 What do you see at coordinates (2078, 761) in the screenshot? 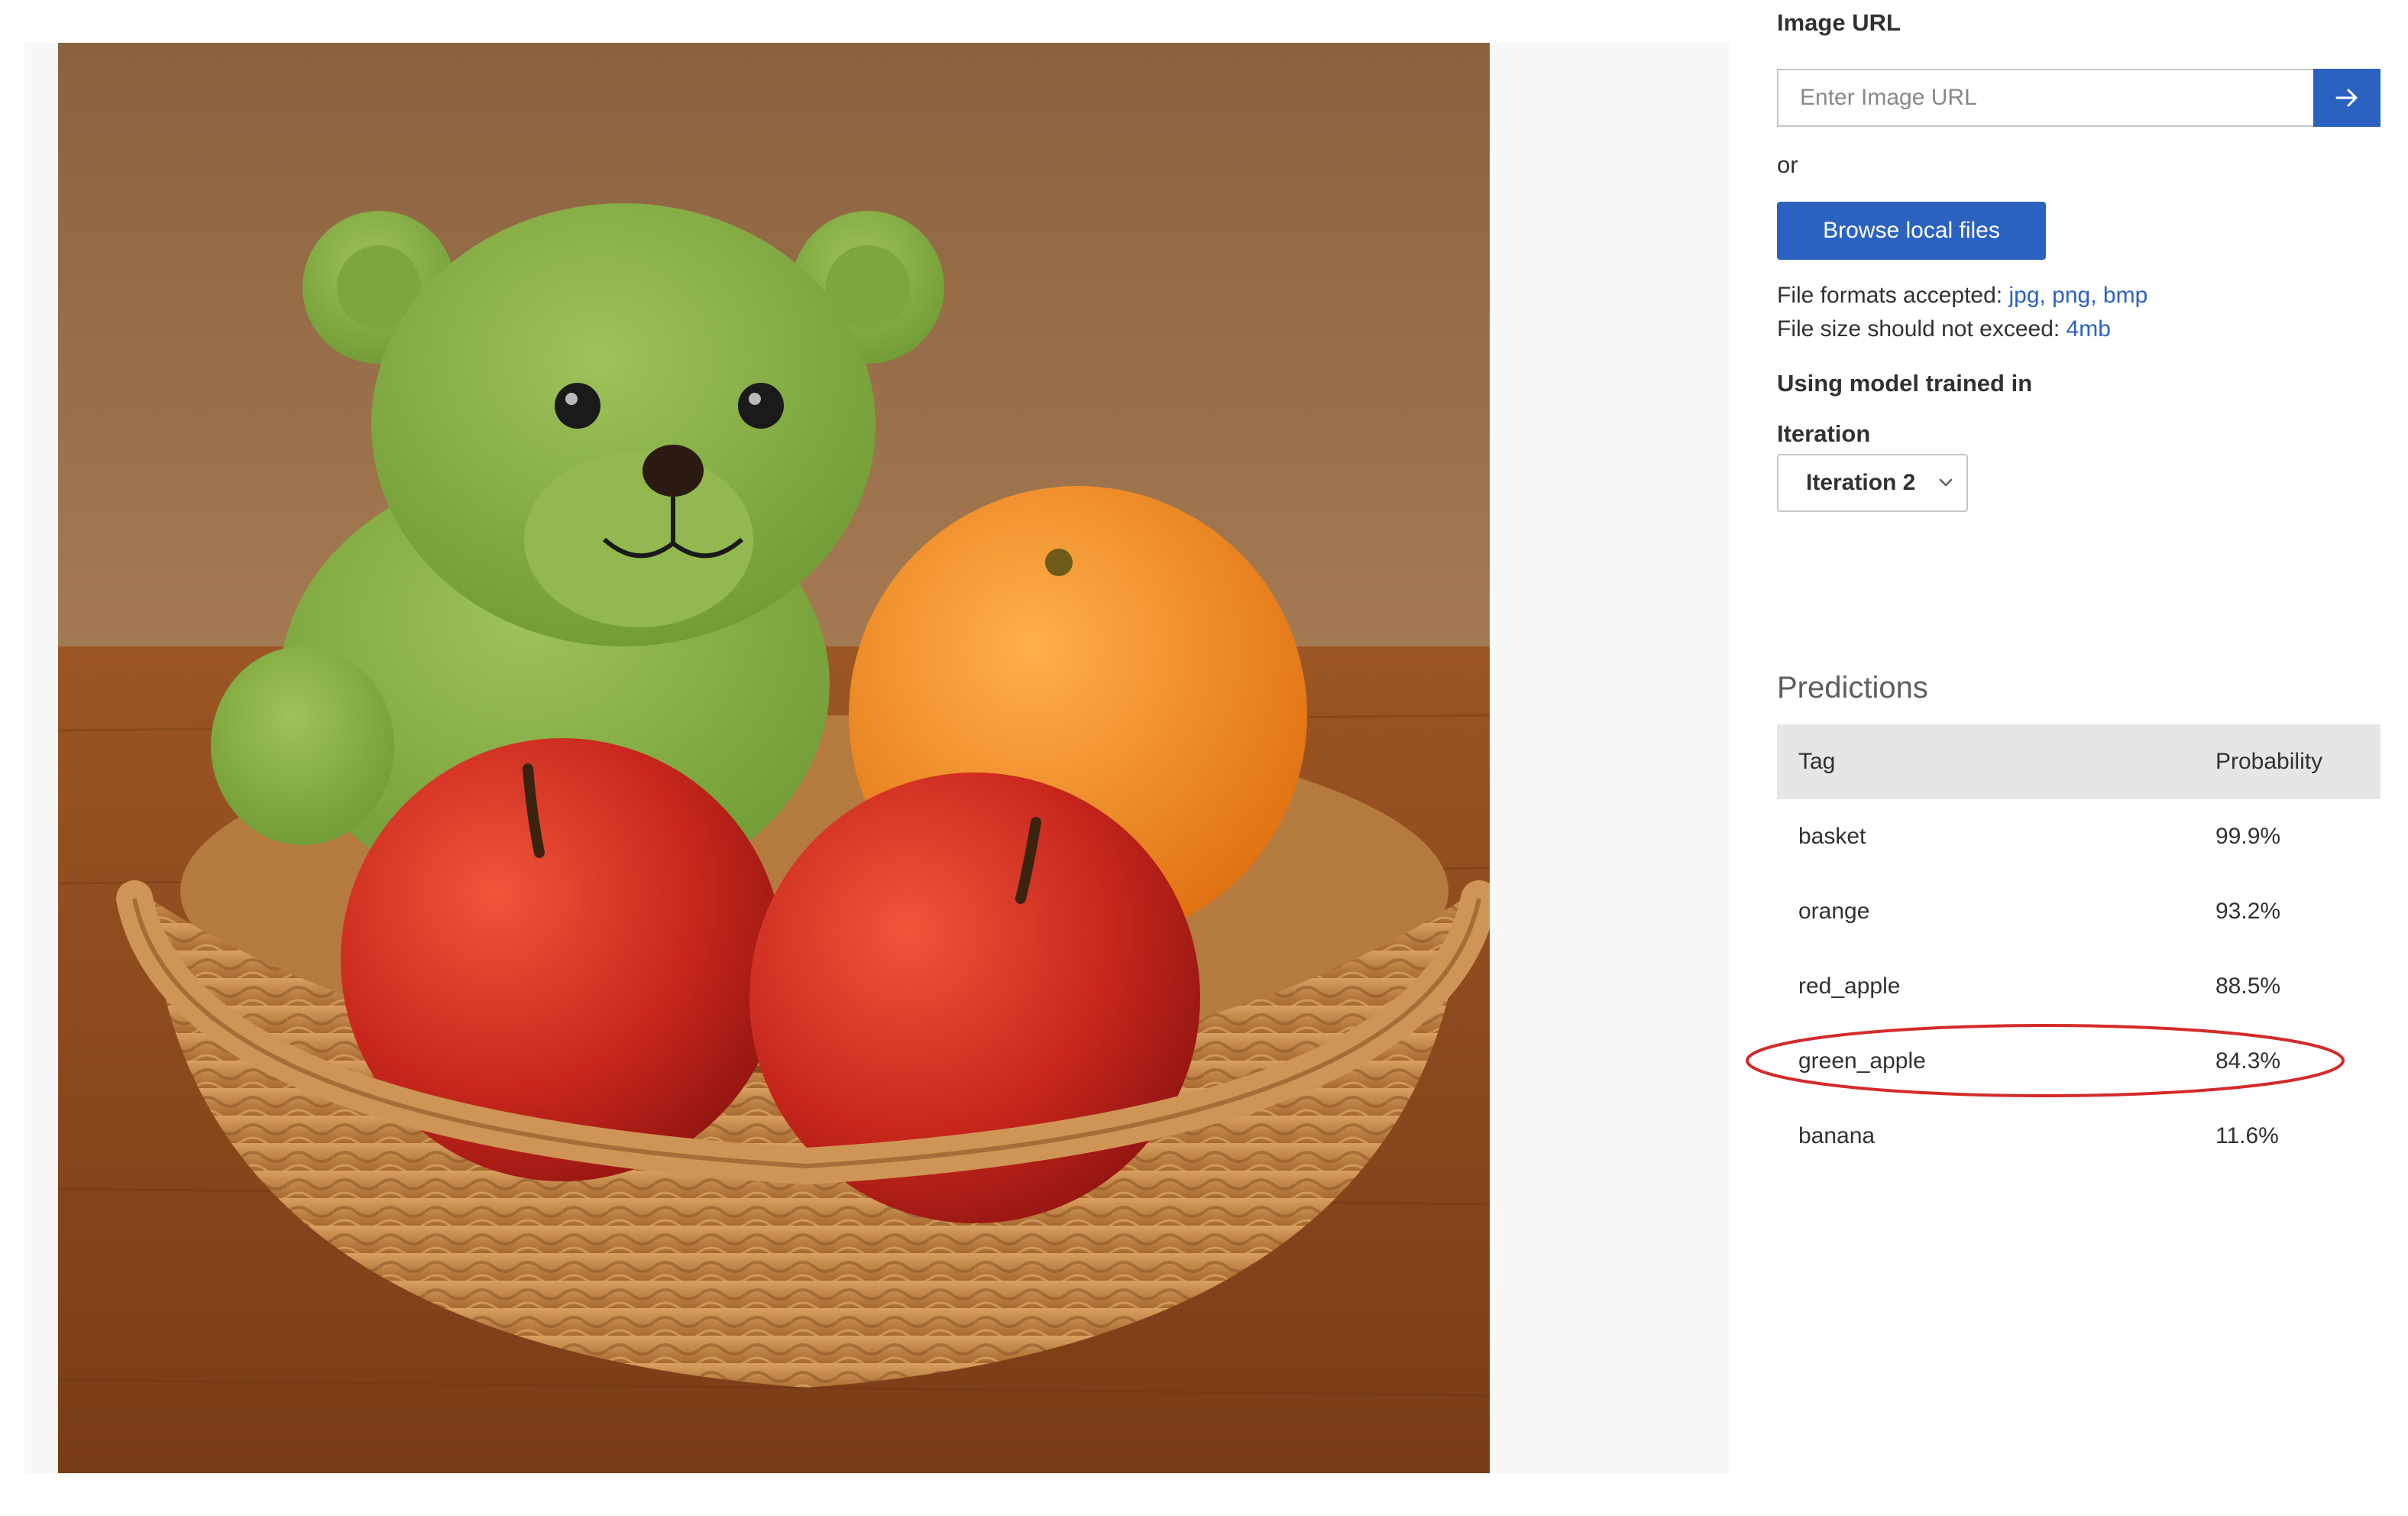
I see `predictions-table-header: Tag Probability` at bounding box center [2078, 761].